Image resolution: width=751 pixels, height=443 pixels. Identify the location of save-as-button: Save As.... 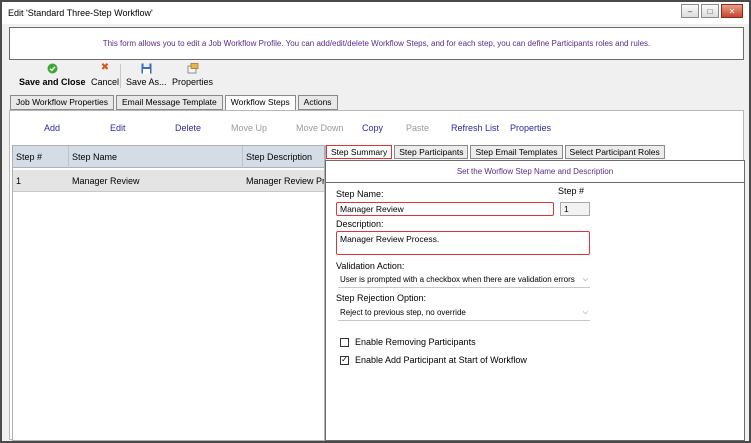
(146, 74).